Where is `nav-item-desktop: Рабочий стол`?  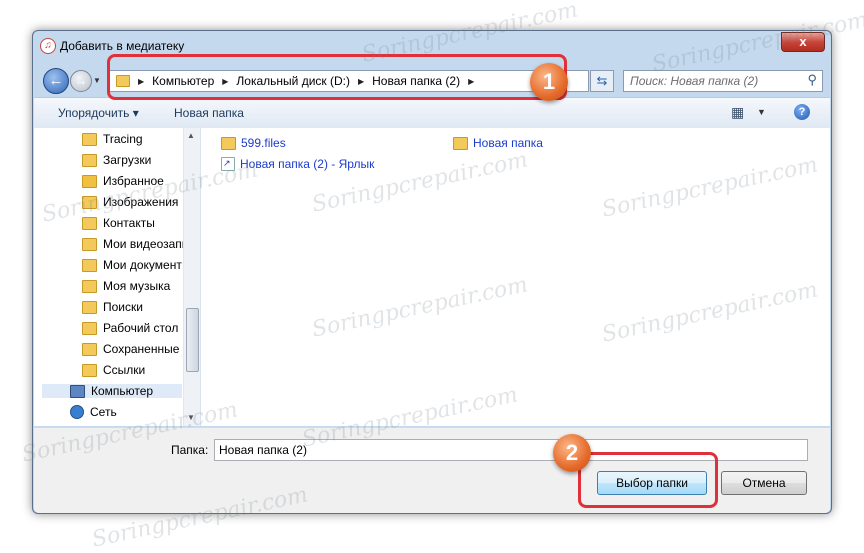
nav-item-desktop: Рабочий стол is located at coordinates (130, 328).